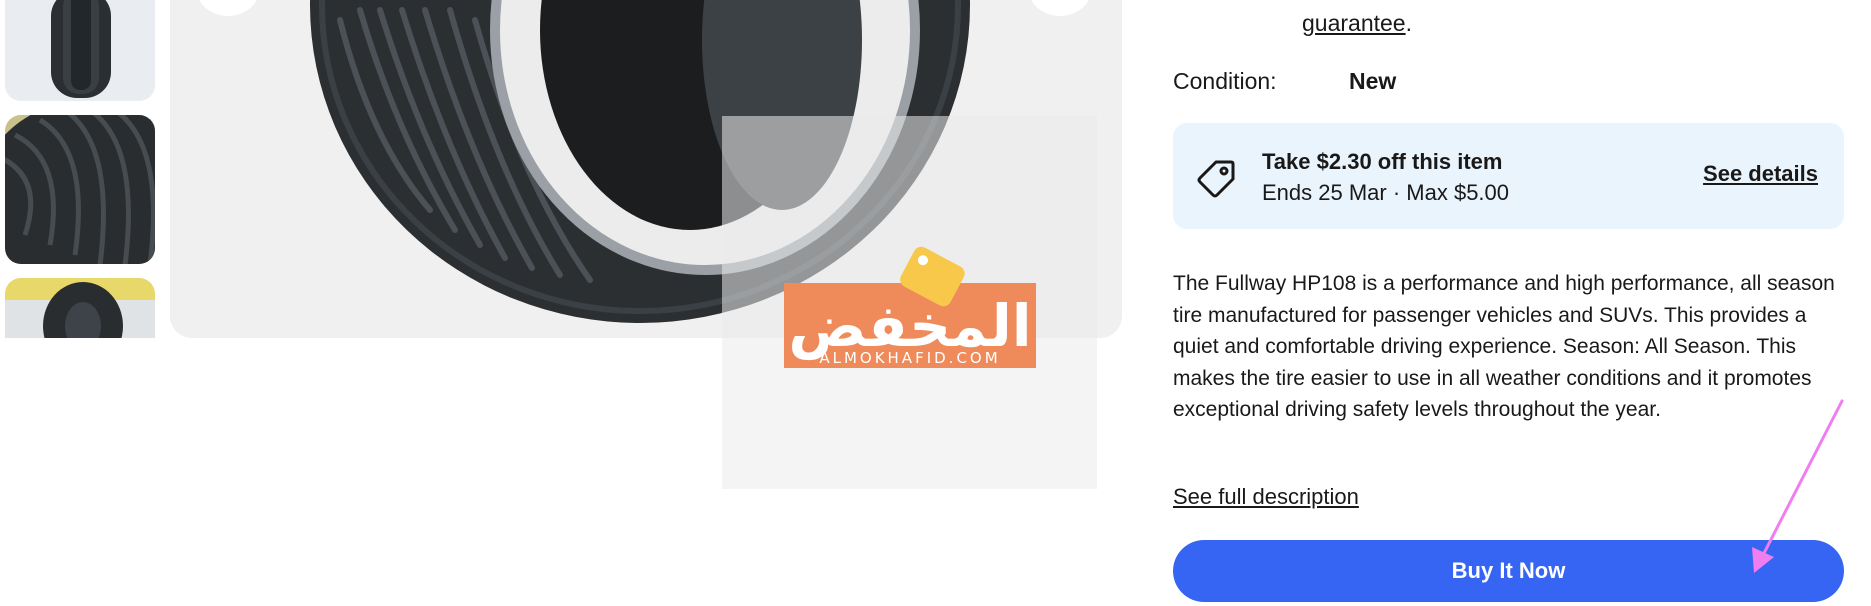  I want to click on tire-outdoor-thumbnail-image, so click(80, 308).